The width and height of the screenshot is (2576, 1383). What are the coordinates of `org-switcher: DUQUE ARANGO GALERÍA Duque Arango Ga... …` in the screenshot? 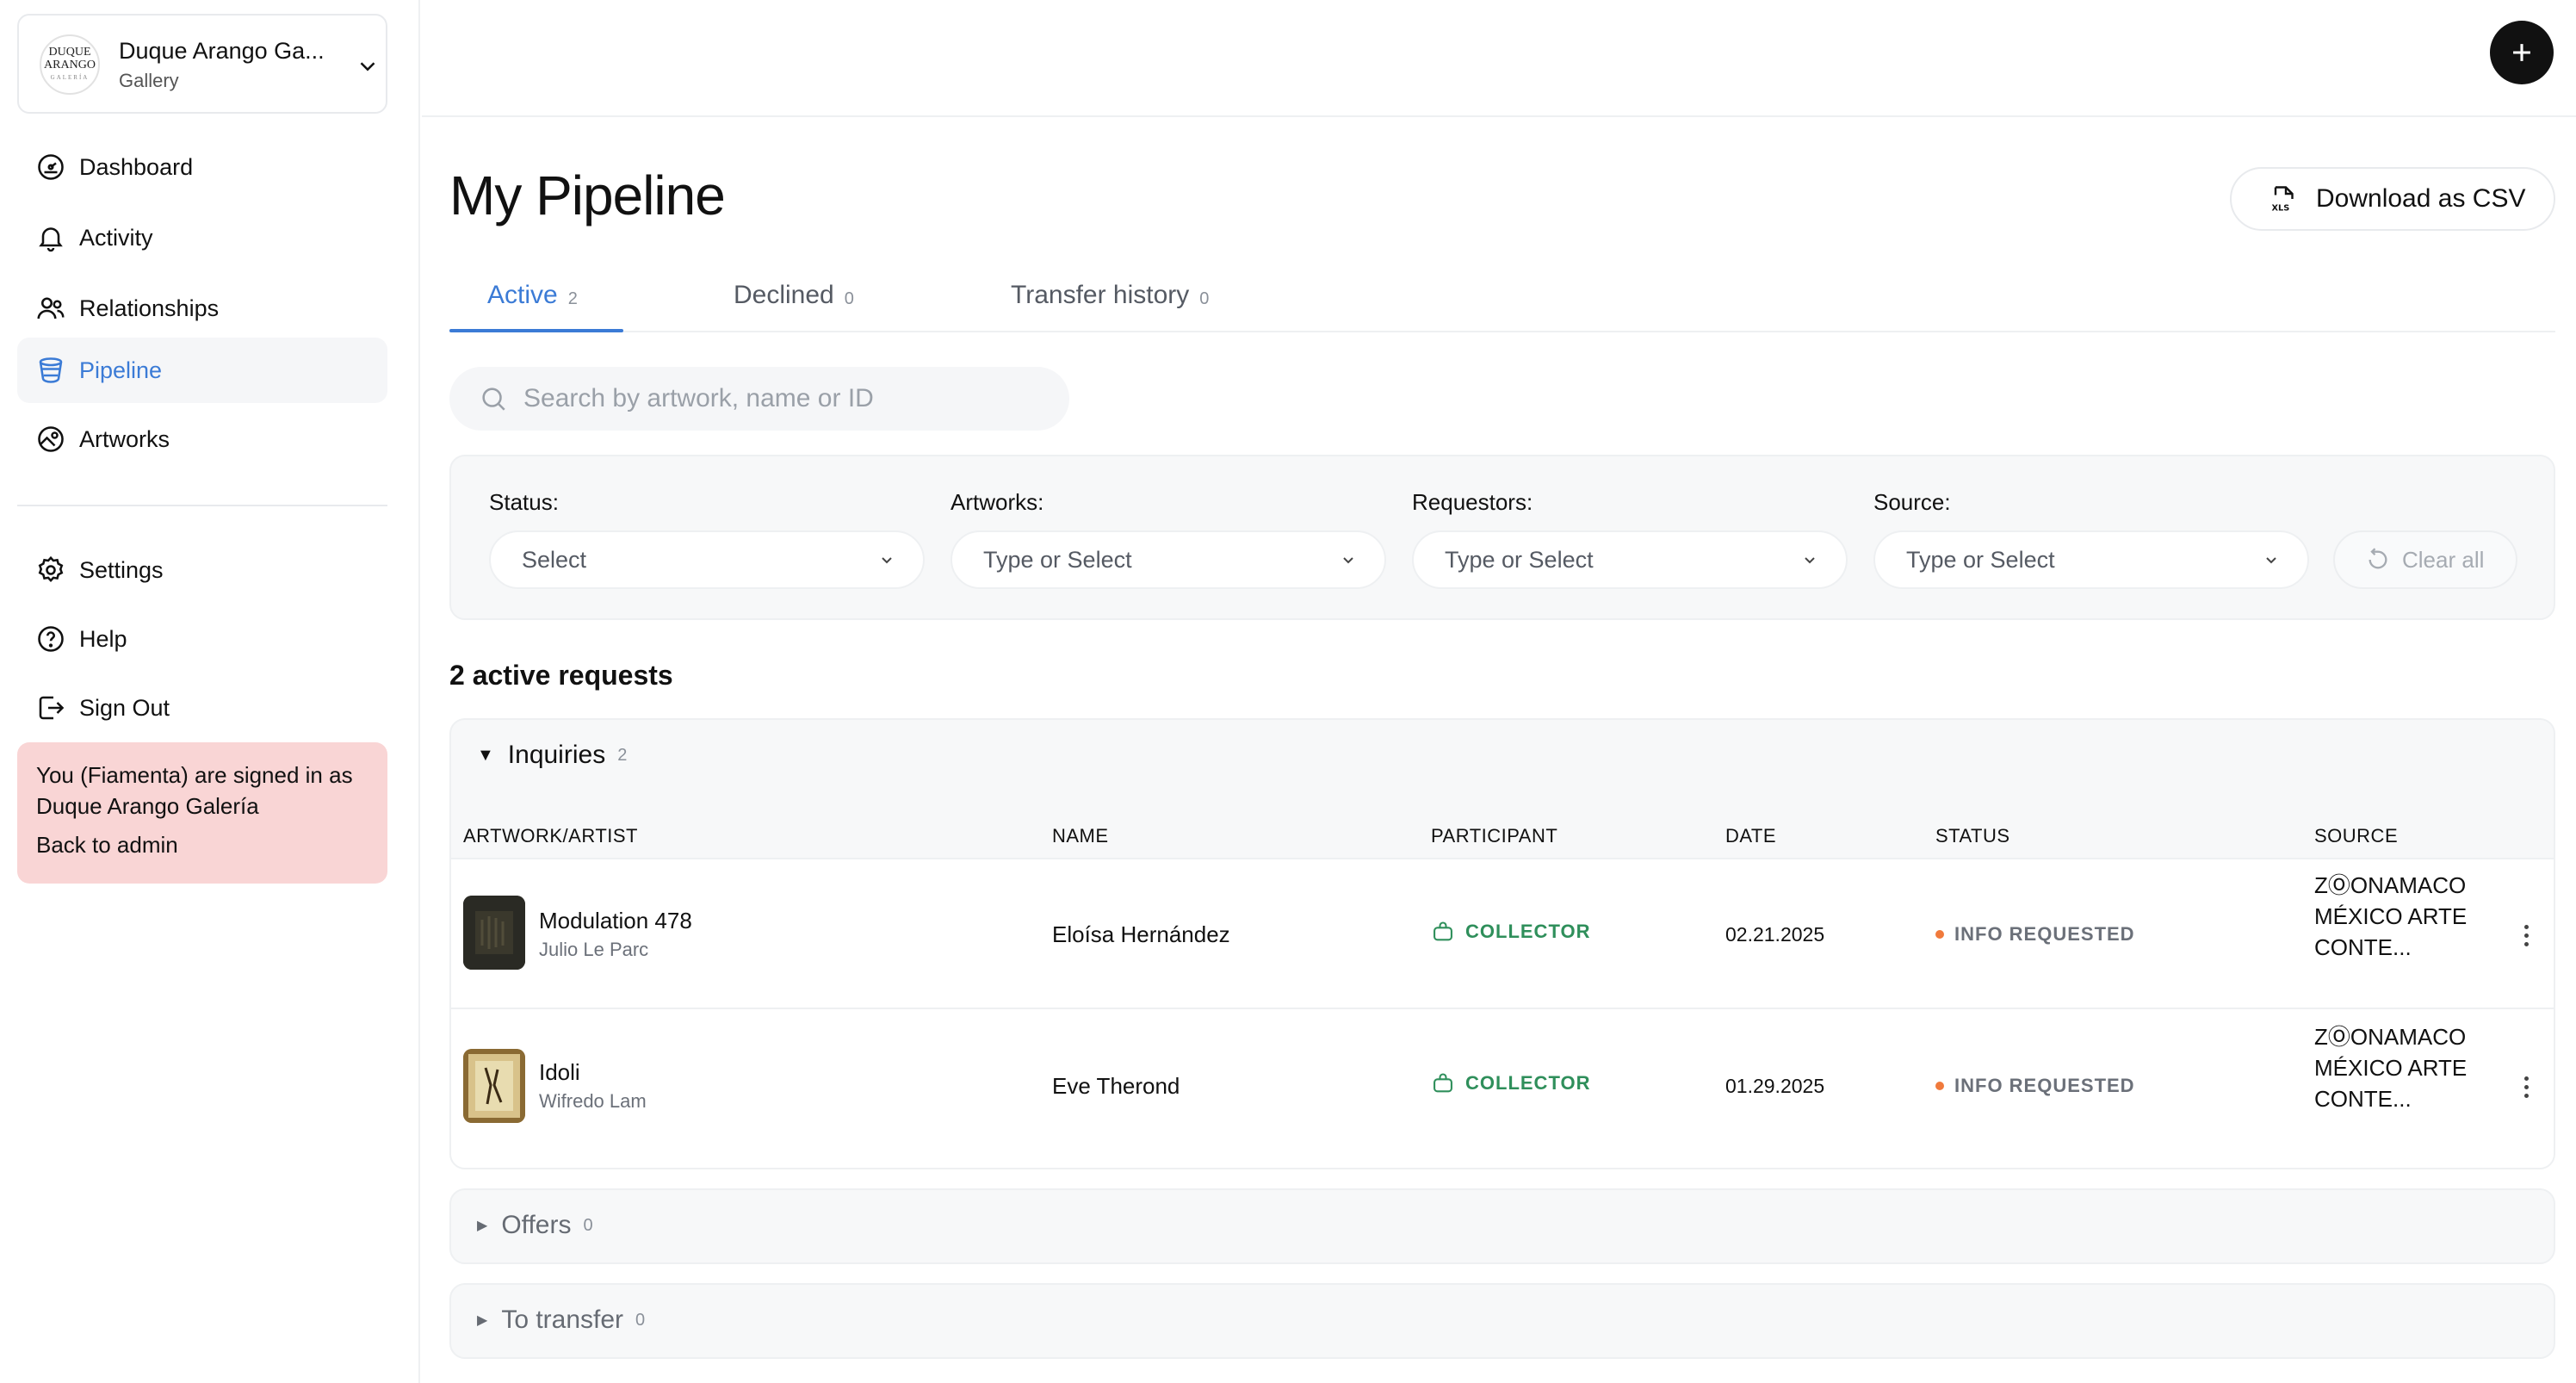 It's located at (202, 64).